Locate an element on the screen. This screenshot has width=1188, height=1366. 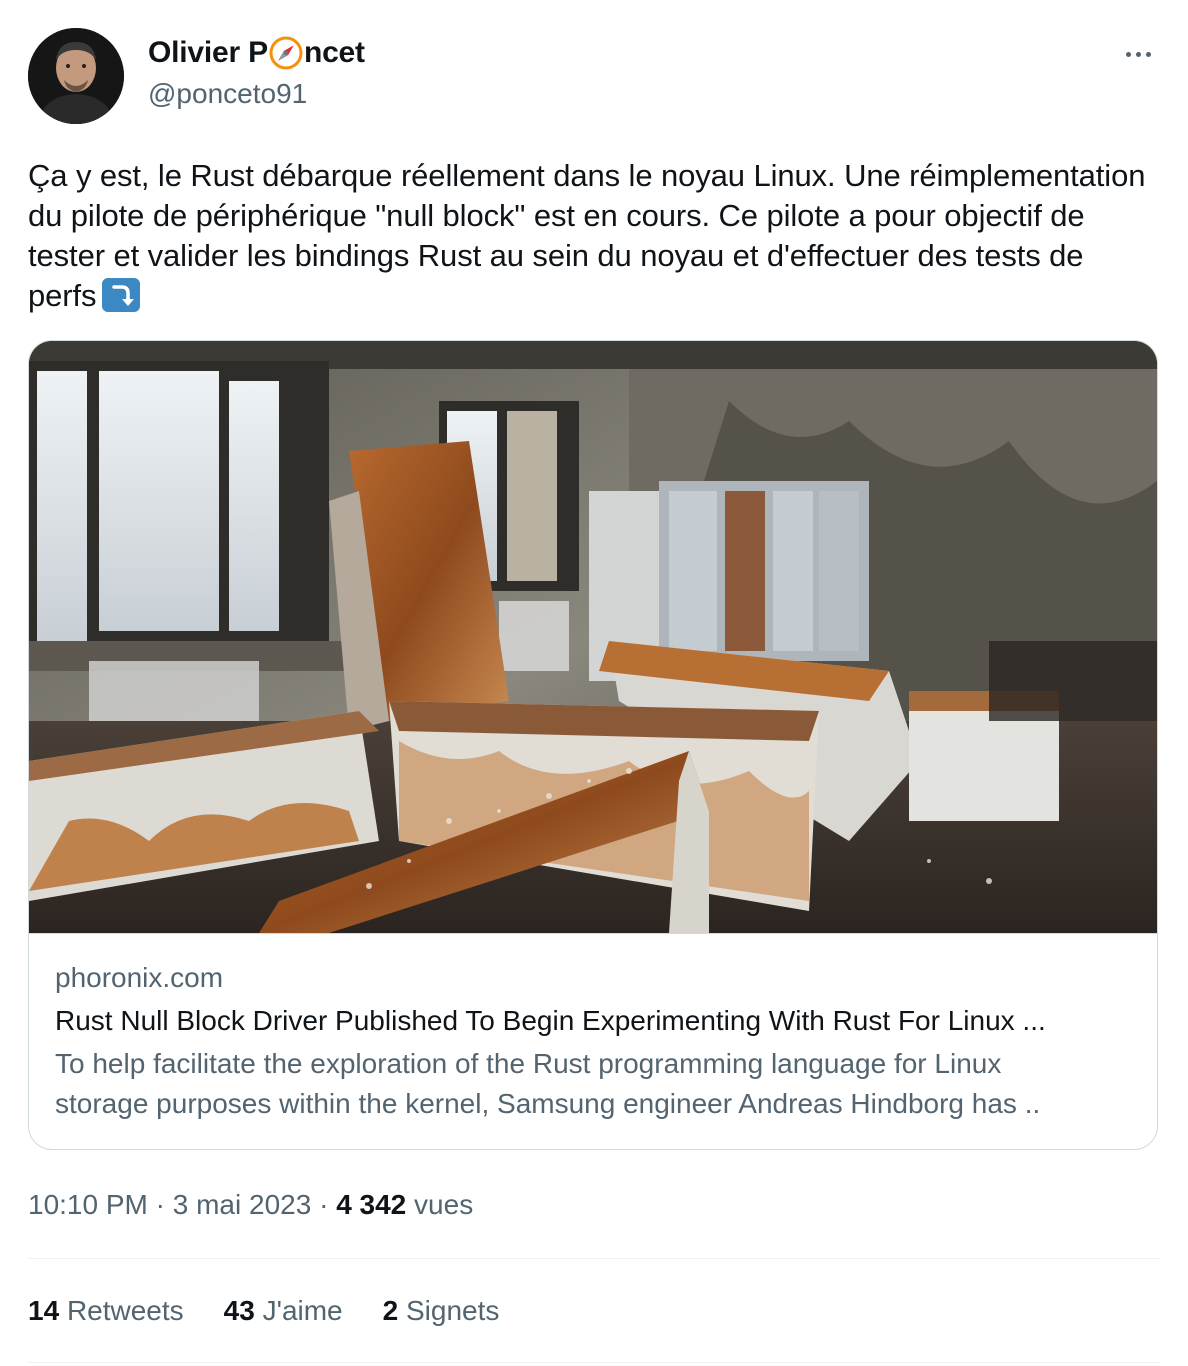
author-name-suffix: ncet is located at coordinates (334, 52).